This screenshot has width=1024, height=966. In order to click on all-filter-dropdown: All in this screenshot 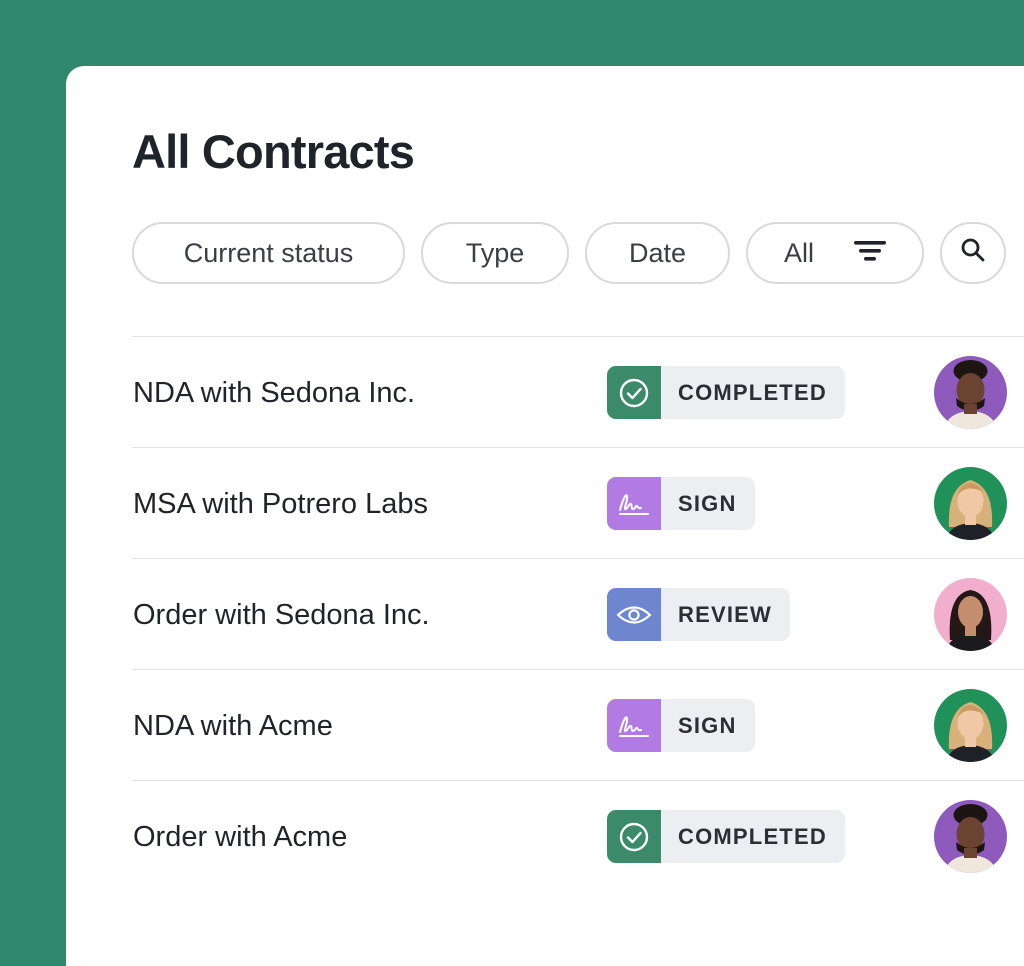, I will do `click(835, 253)`.